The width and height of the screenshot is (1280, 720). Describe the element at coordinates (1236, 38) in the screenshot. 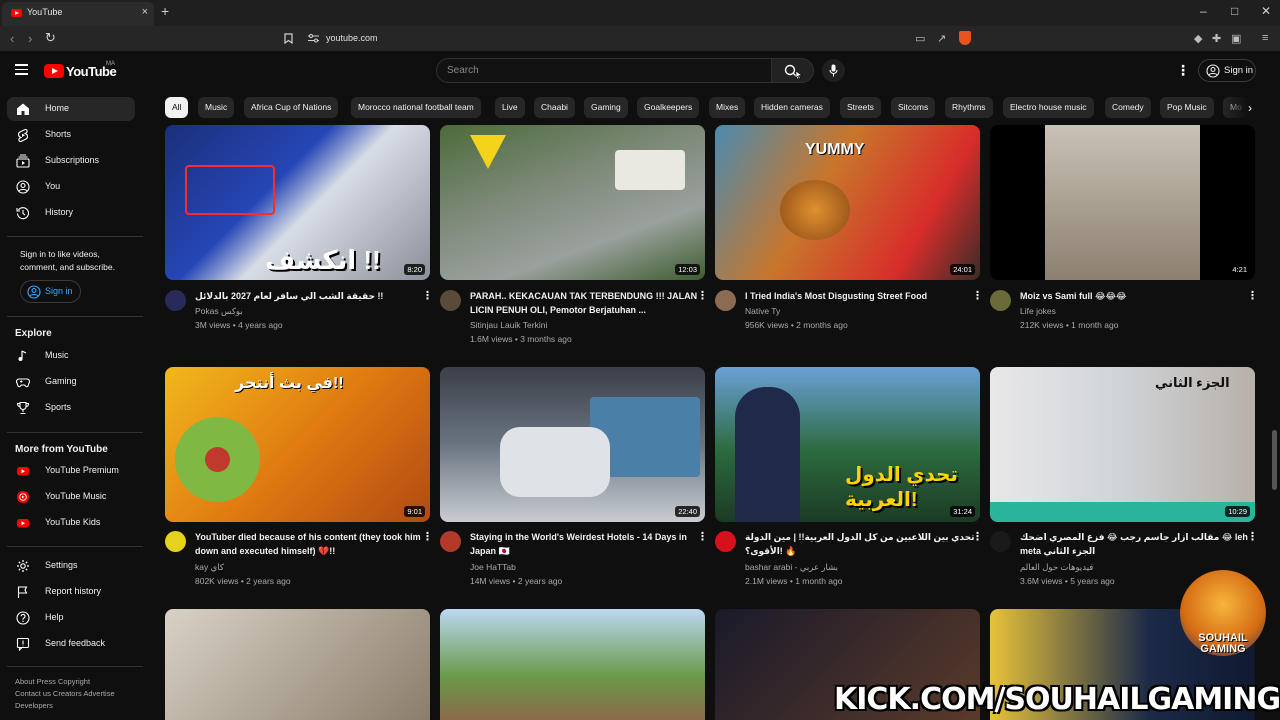

I see `sidebar-toggle-icon: ▣` at that location.